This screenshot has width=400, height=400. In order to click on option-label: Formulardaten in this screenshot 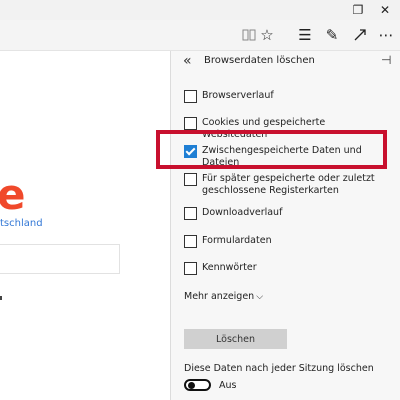, I will do `click(237, 240)`.